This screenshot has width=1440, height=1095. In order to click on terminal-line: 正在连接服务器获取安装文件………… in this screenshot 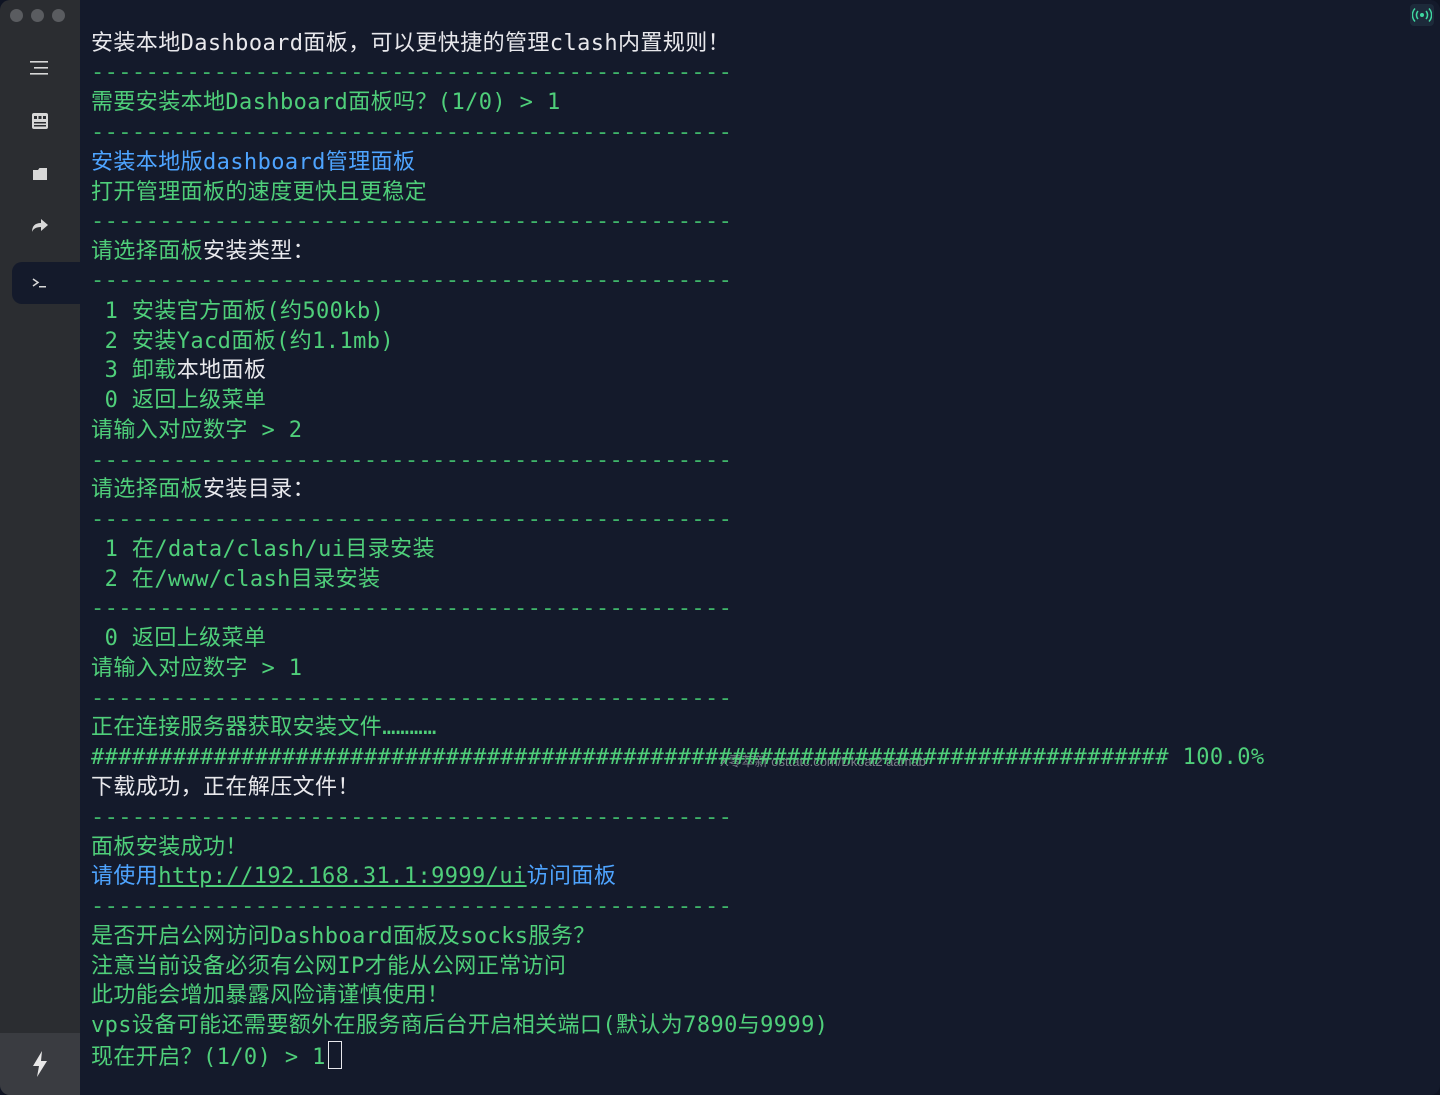, I will do `click(264, 728)`.